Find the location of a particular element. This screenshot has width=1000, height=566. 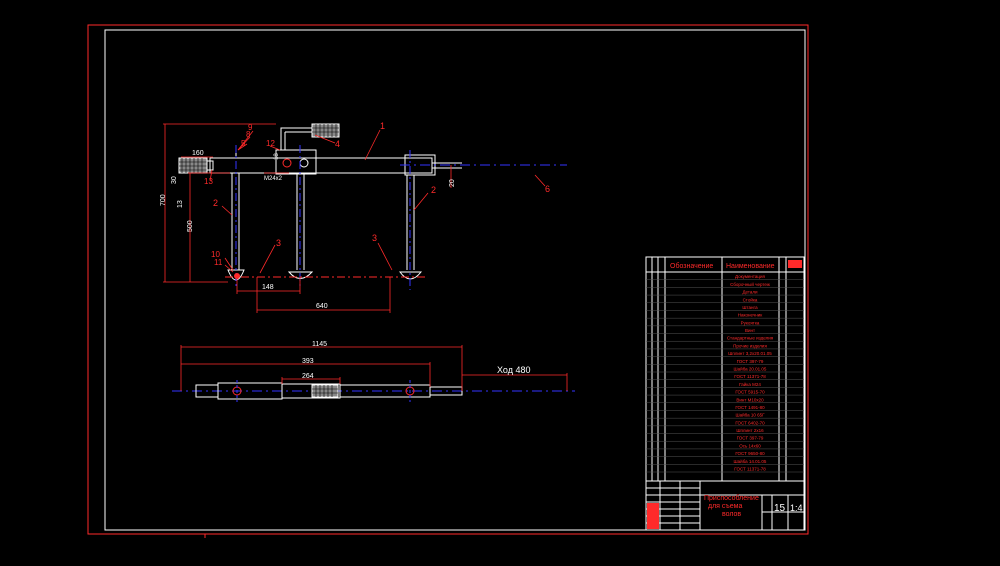

parts-row-name: Стойка is located at coordinates (750, 299).